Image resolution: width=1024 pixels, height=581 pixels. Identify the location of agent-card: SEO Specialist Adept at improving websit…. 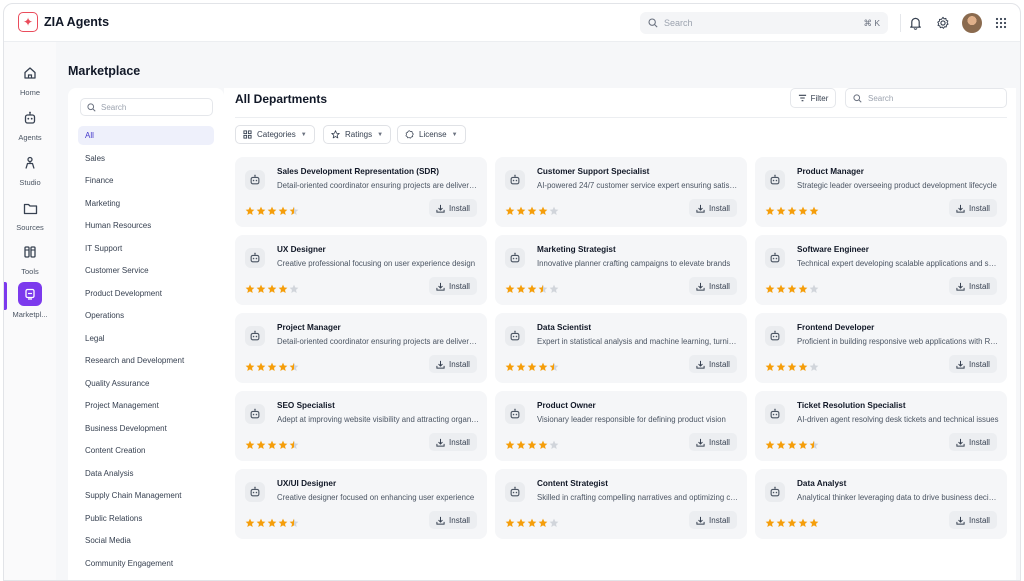
(361, 426).